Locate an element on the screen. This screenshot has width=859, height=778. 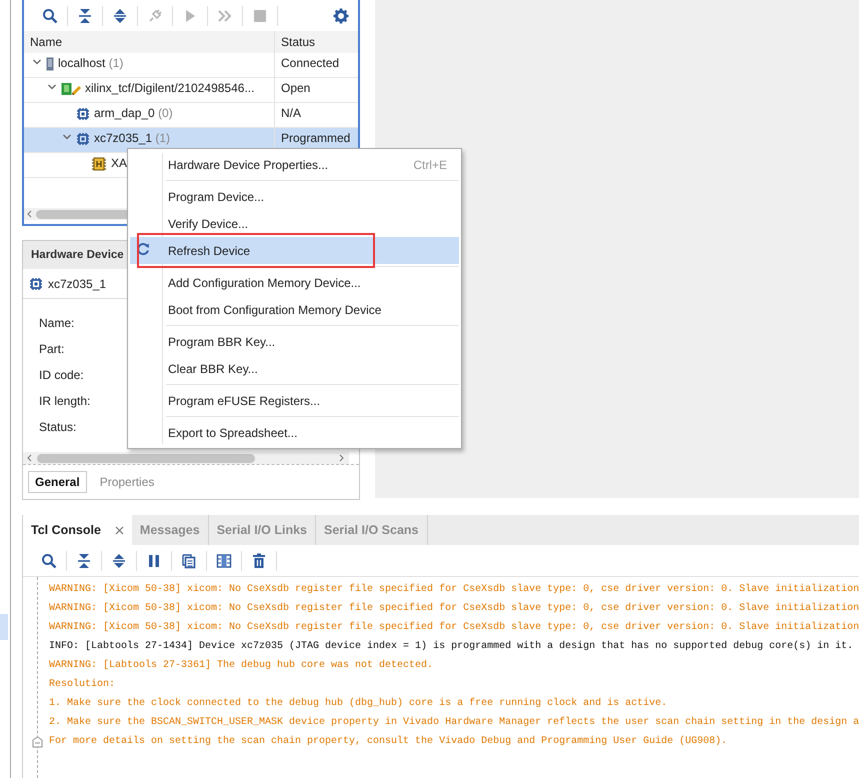
menu-item: Hardware Device Properties... Ctrl+E is located at coordinates (294, 164).